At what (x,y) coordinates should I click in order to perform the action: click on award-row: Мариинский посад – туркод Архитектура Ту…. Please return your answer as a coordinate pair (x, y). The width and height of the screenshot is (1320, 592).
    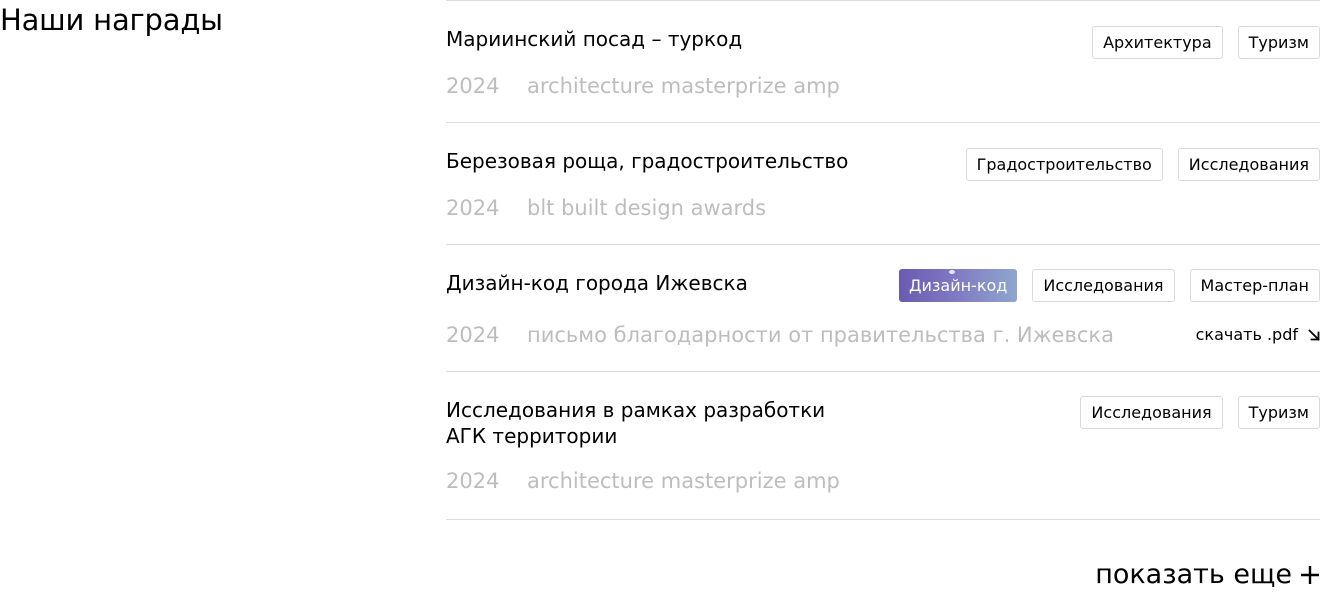
    Looking at the image, I should click on (883, 62).